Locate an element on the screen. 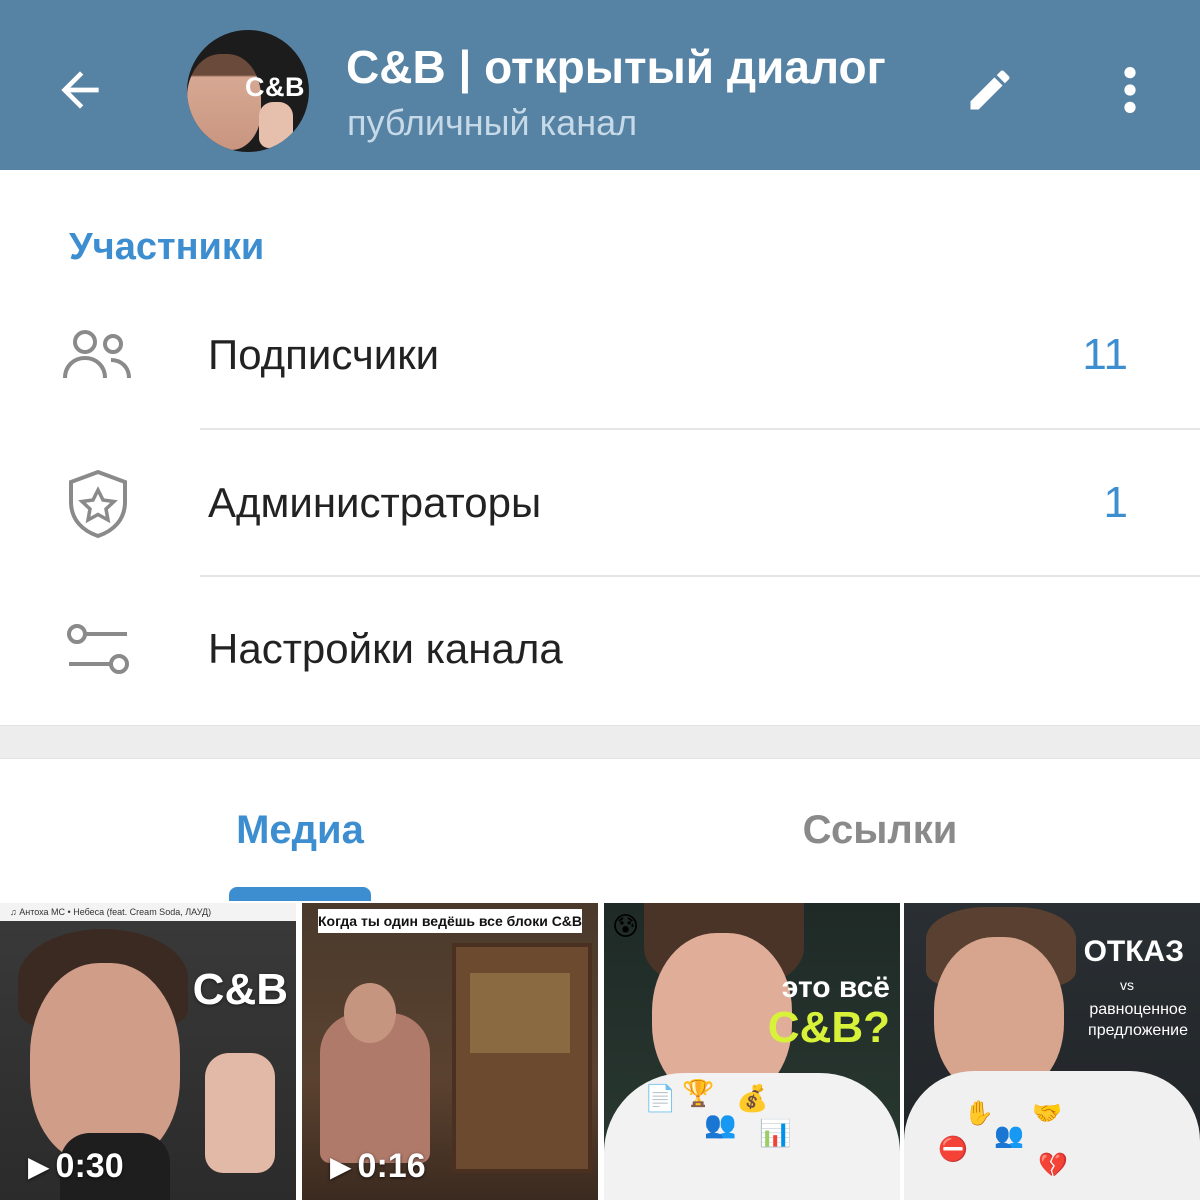  settings-toggles-icon is located at coordinates (98, 650).